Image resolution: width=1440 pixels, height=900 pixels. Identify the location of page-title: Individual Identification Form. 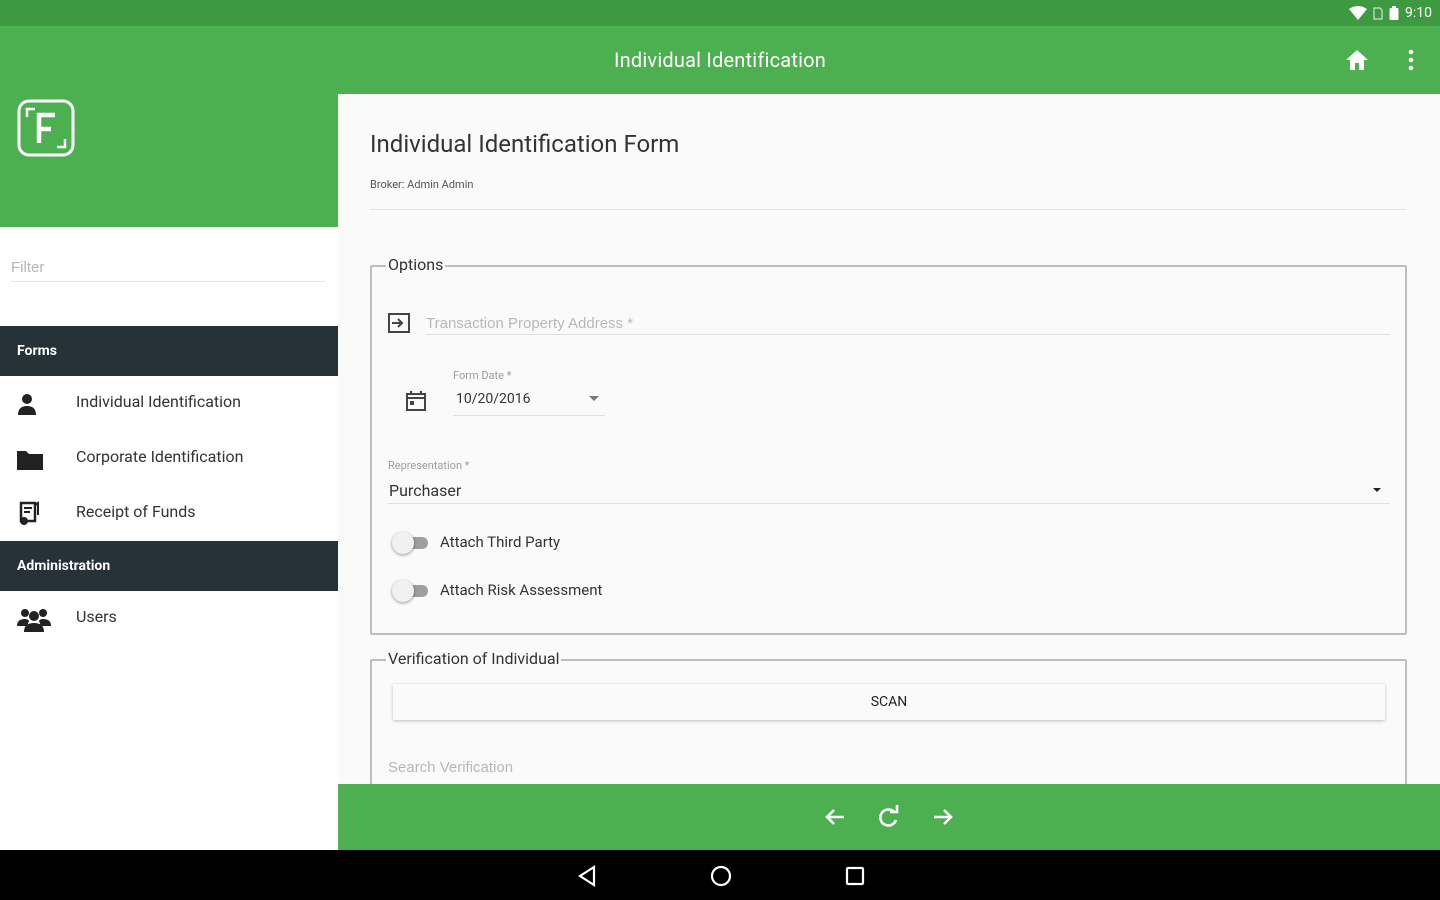
(525, 144).